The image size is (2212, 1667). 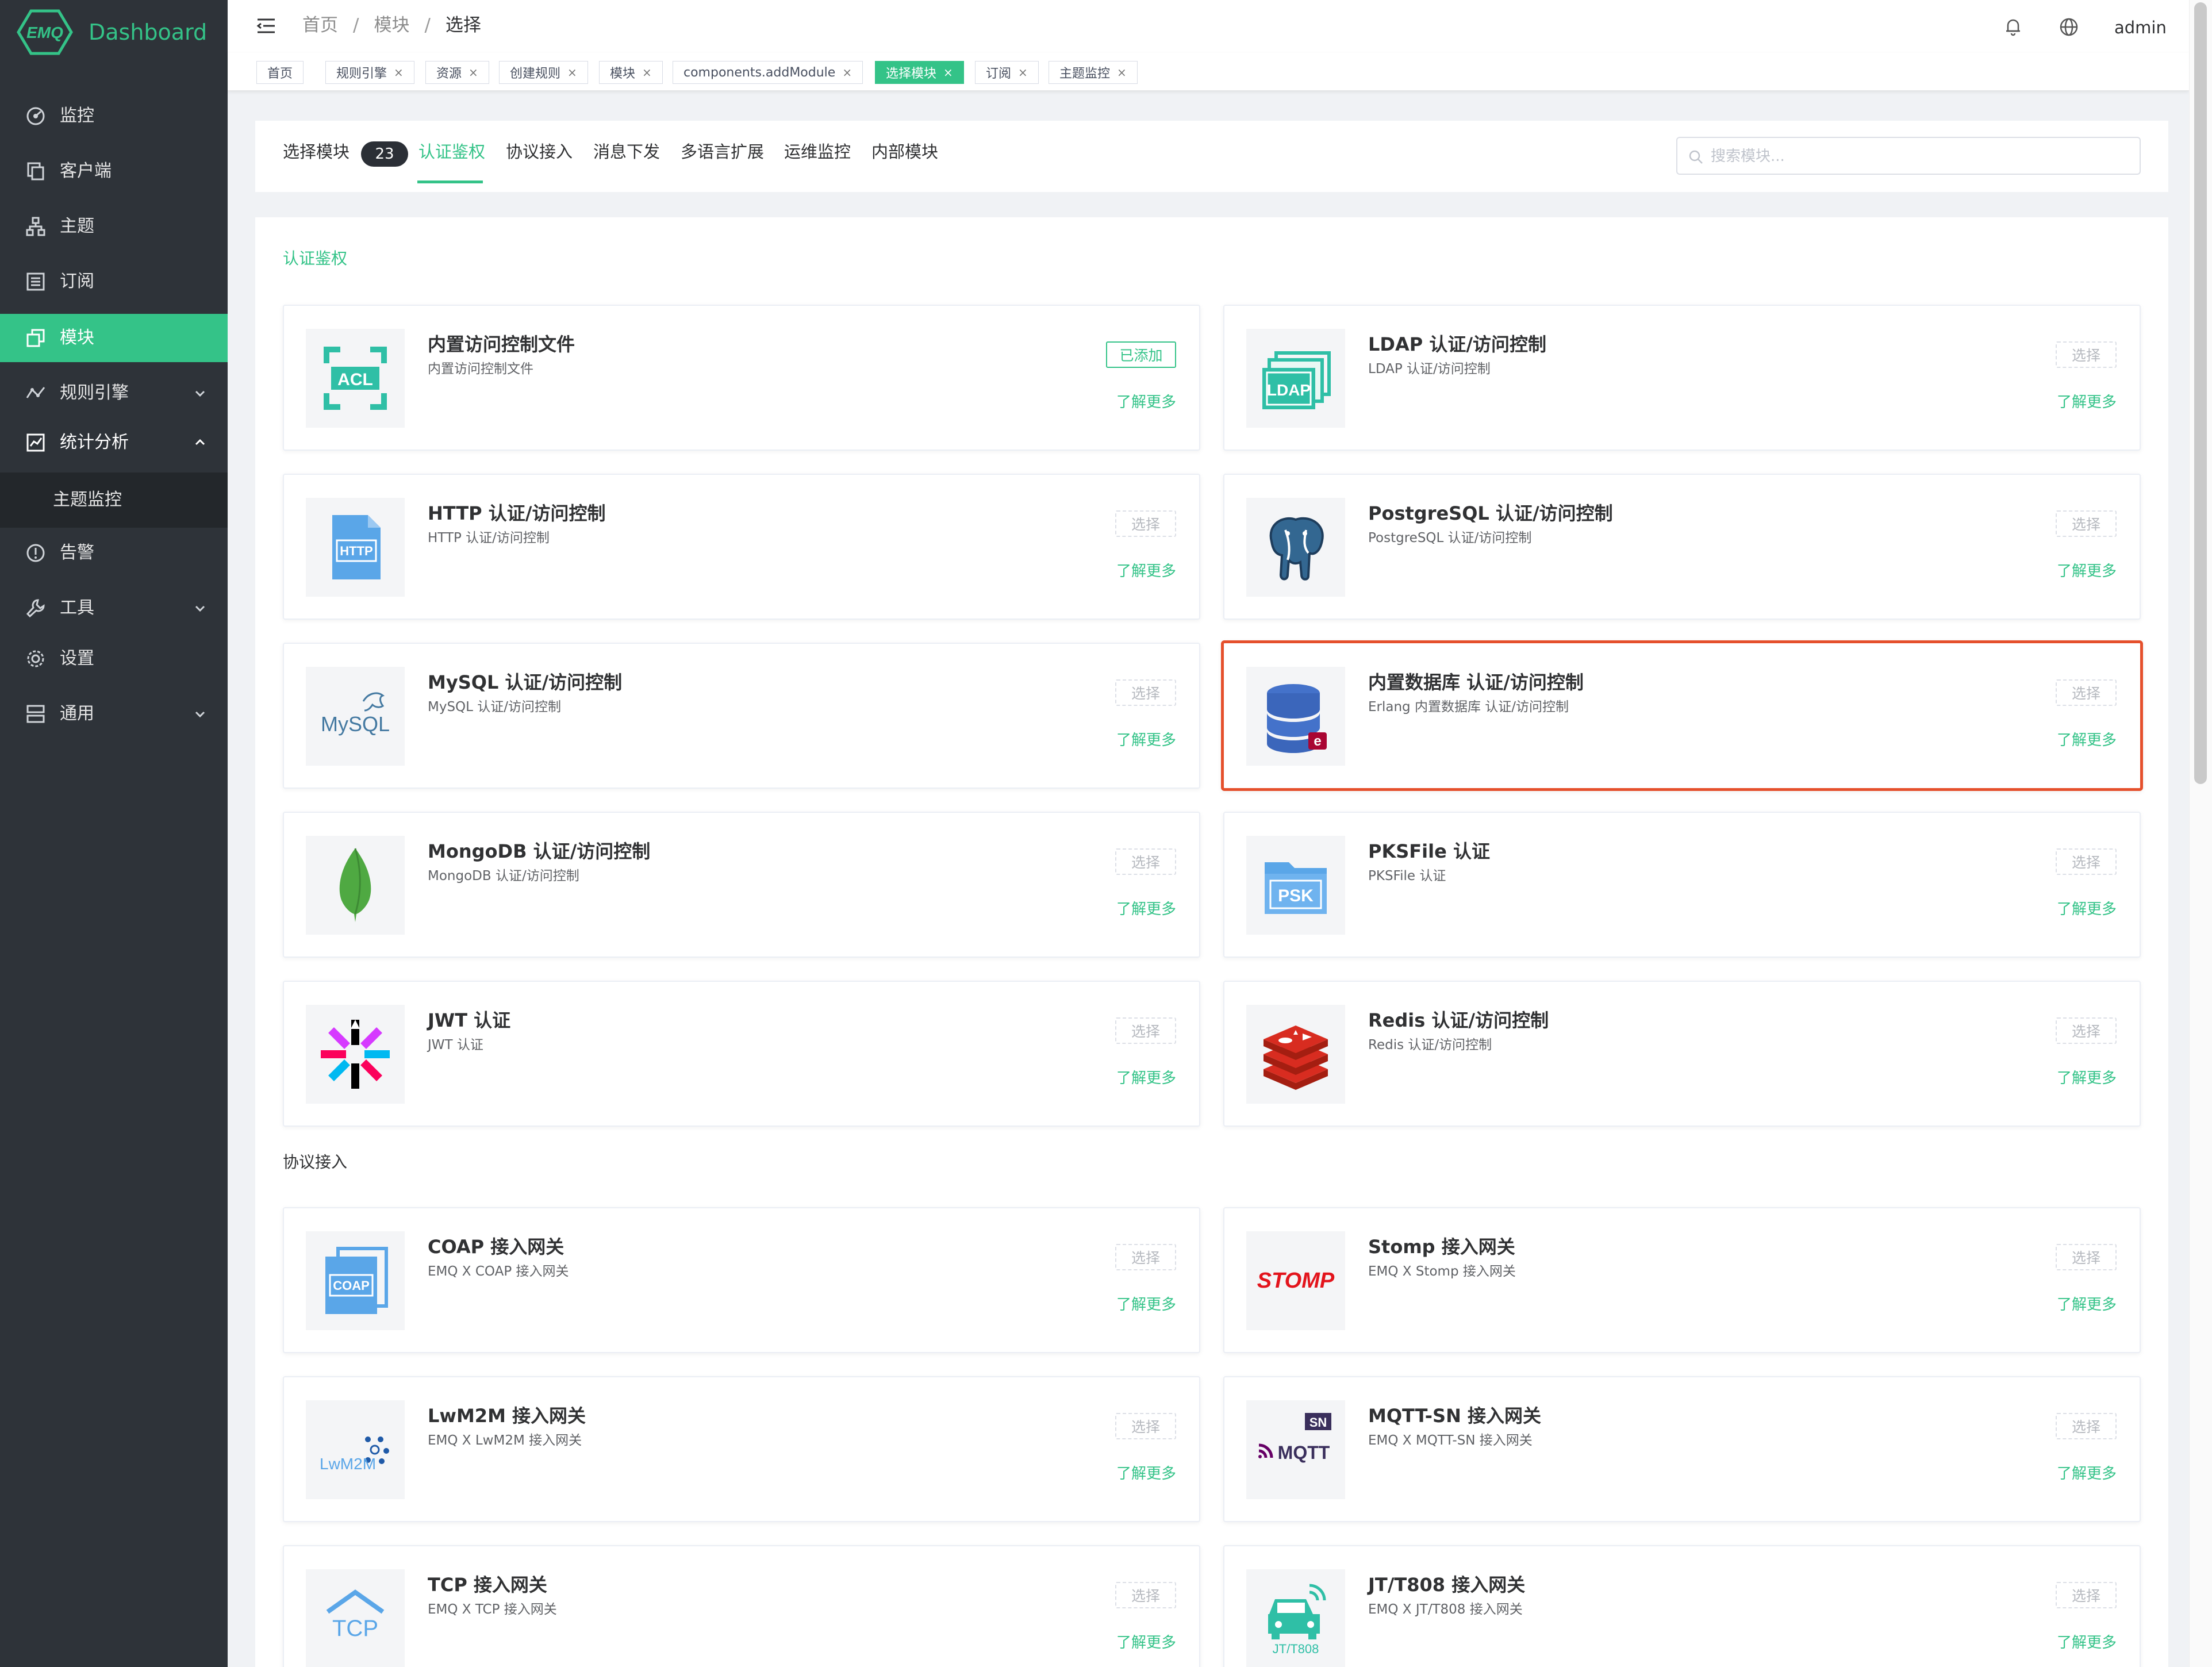 I want to click on tab-ops-monitoring: 运维监控, so click(x=817, y=151).